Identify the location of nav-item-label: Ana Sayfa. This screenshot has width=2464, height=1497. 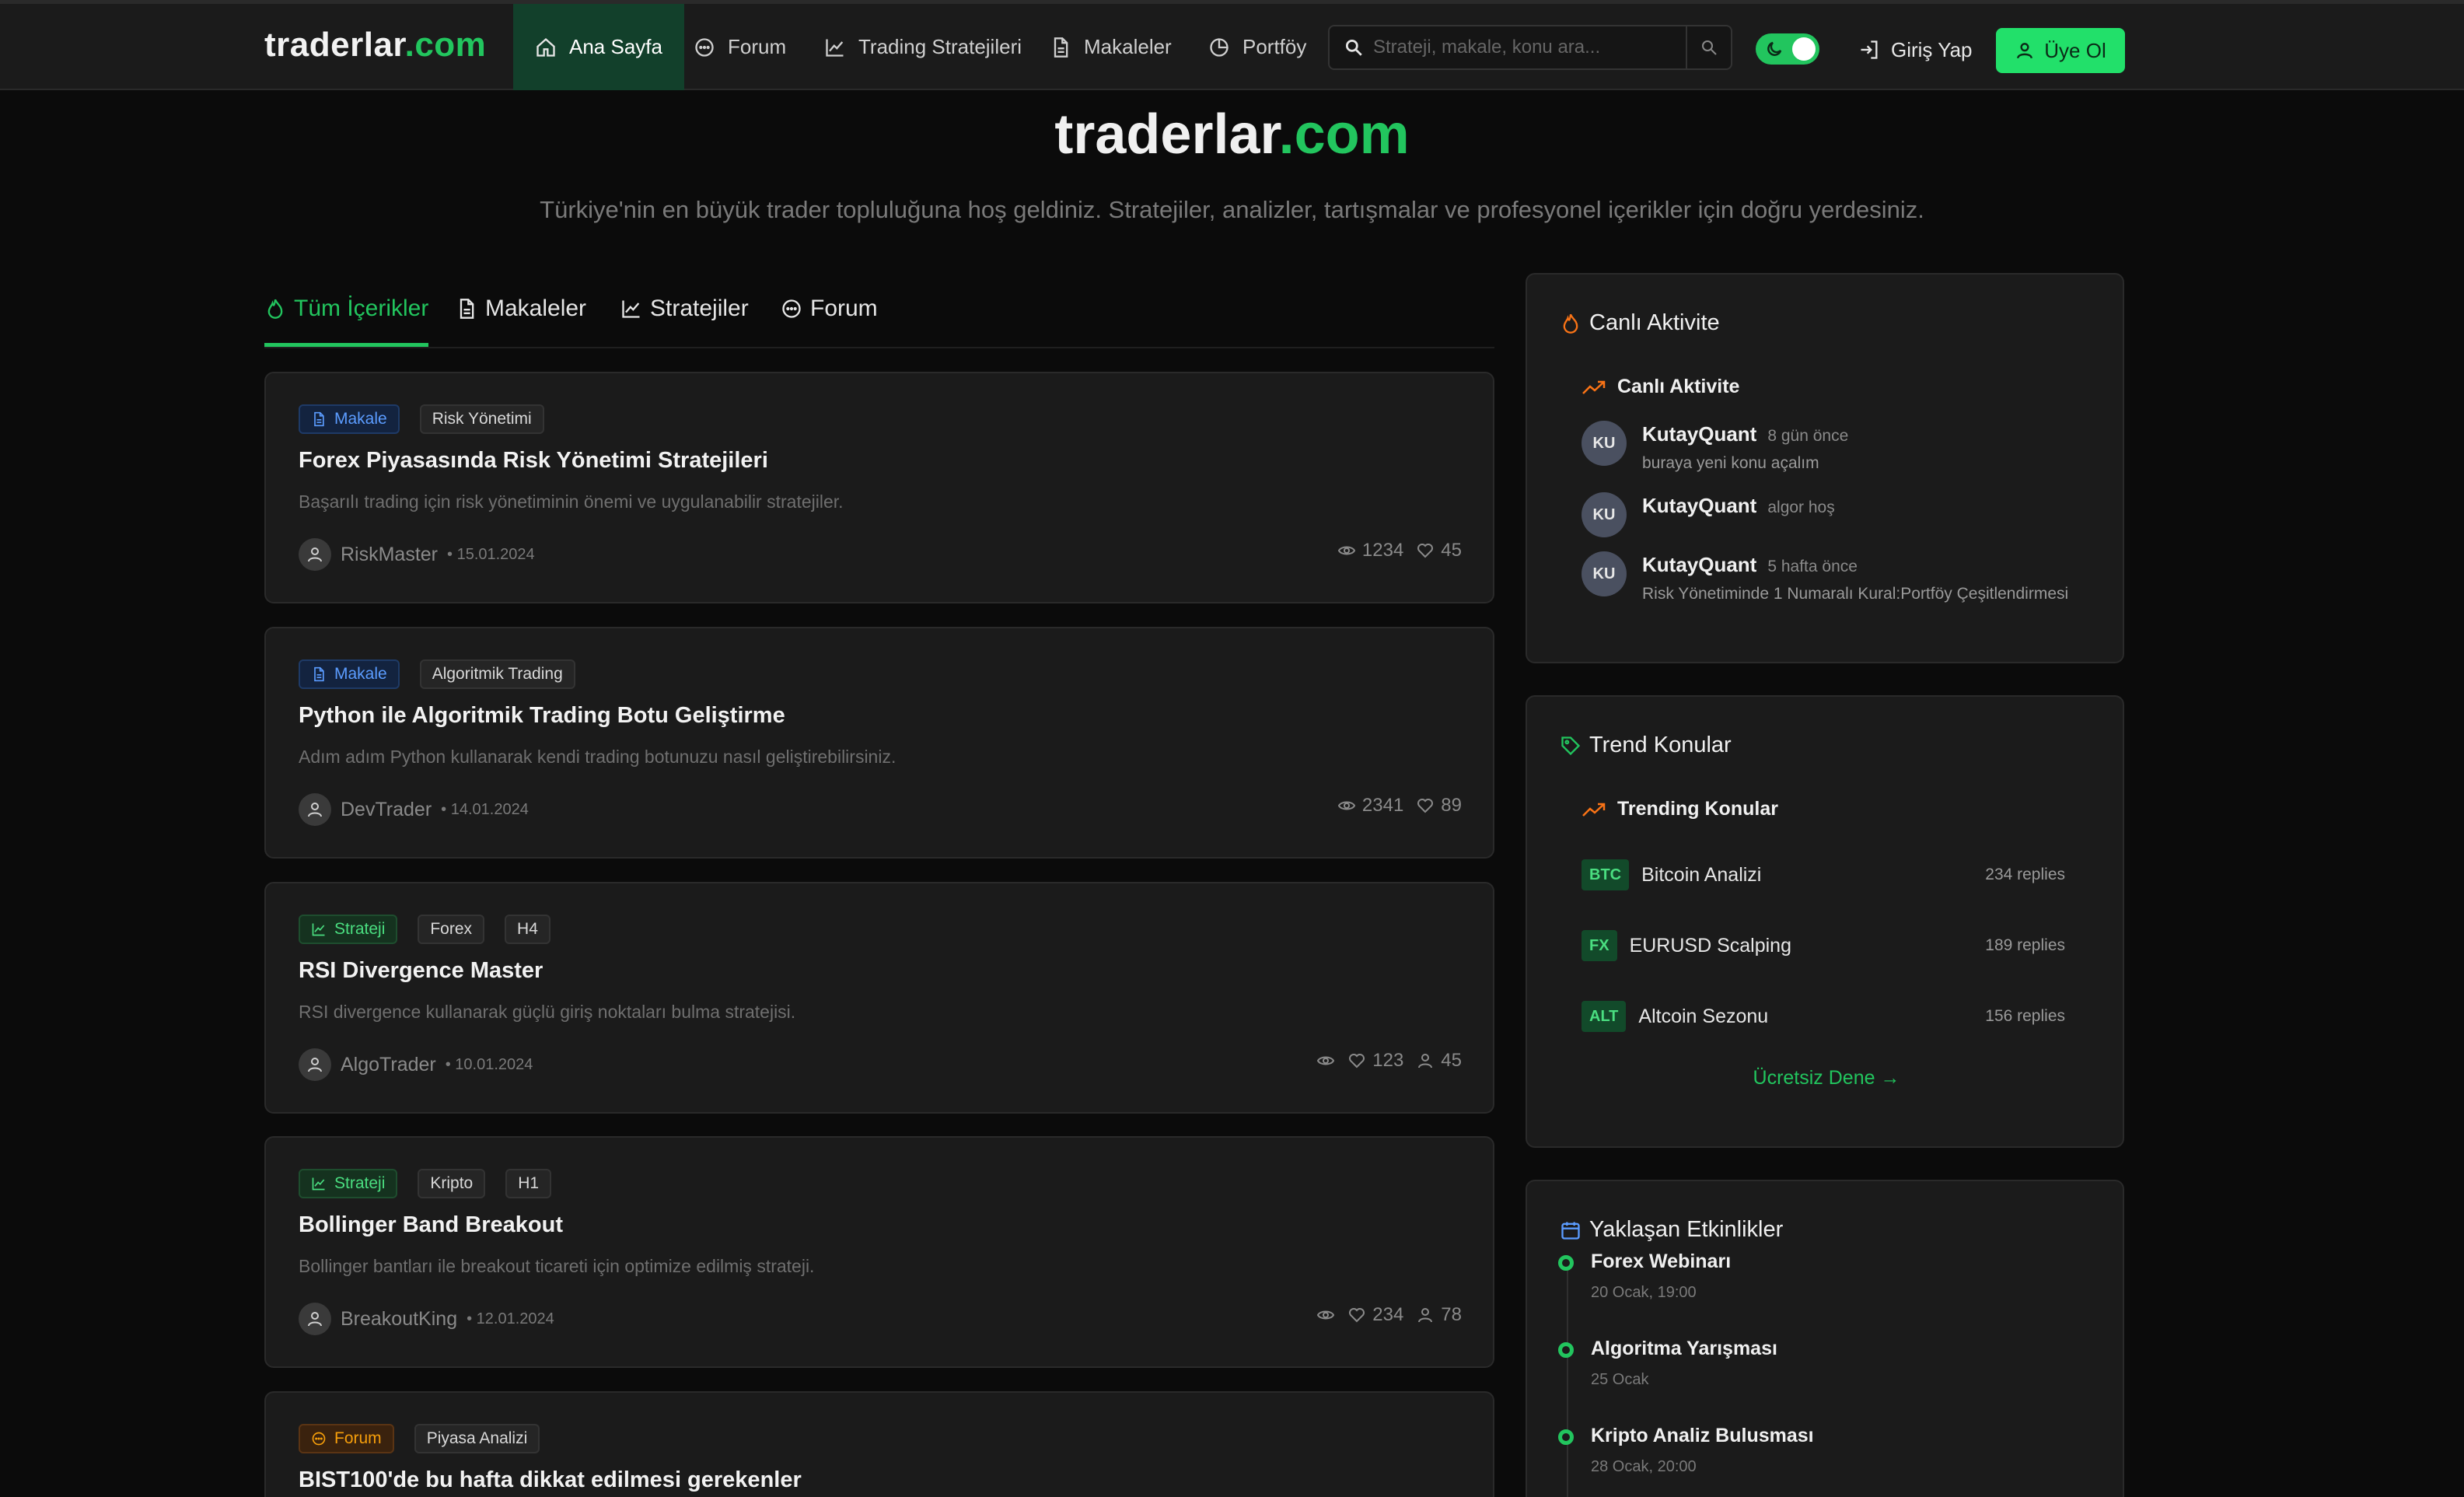
(615, 46).